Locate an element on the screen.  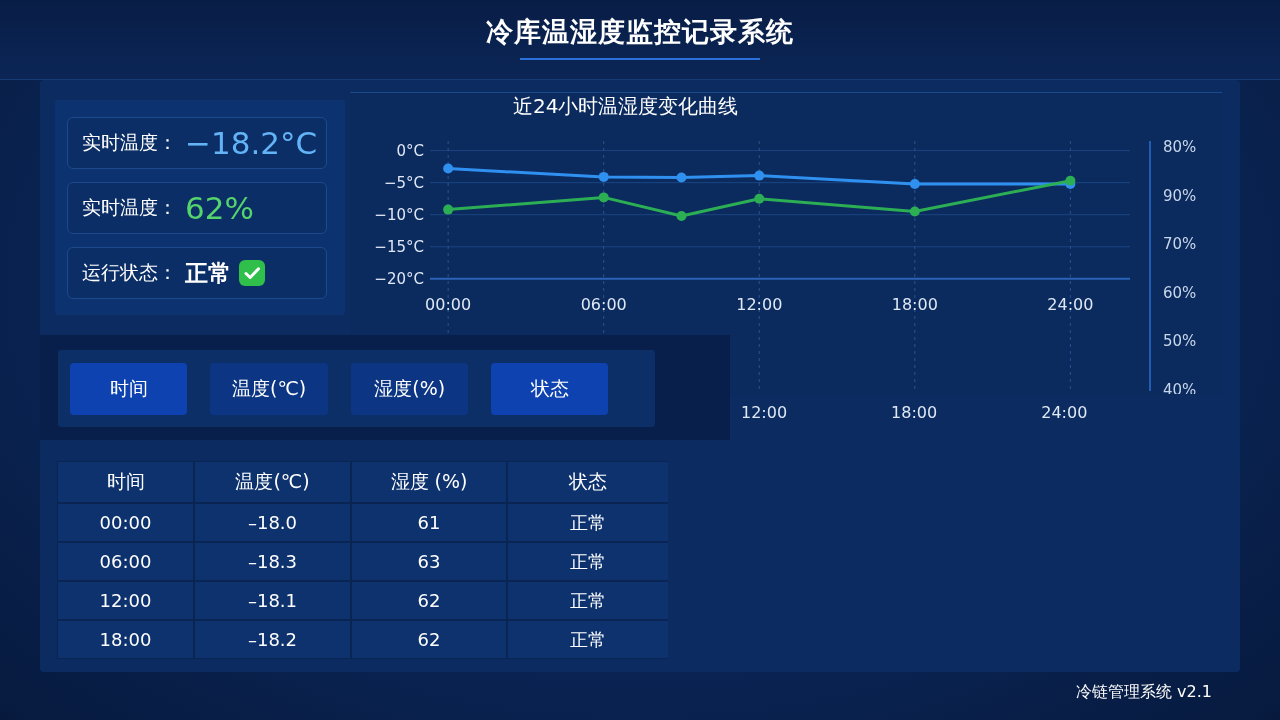
table-cell: –18.2 is located at coordinates (272, 639).